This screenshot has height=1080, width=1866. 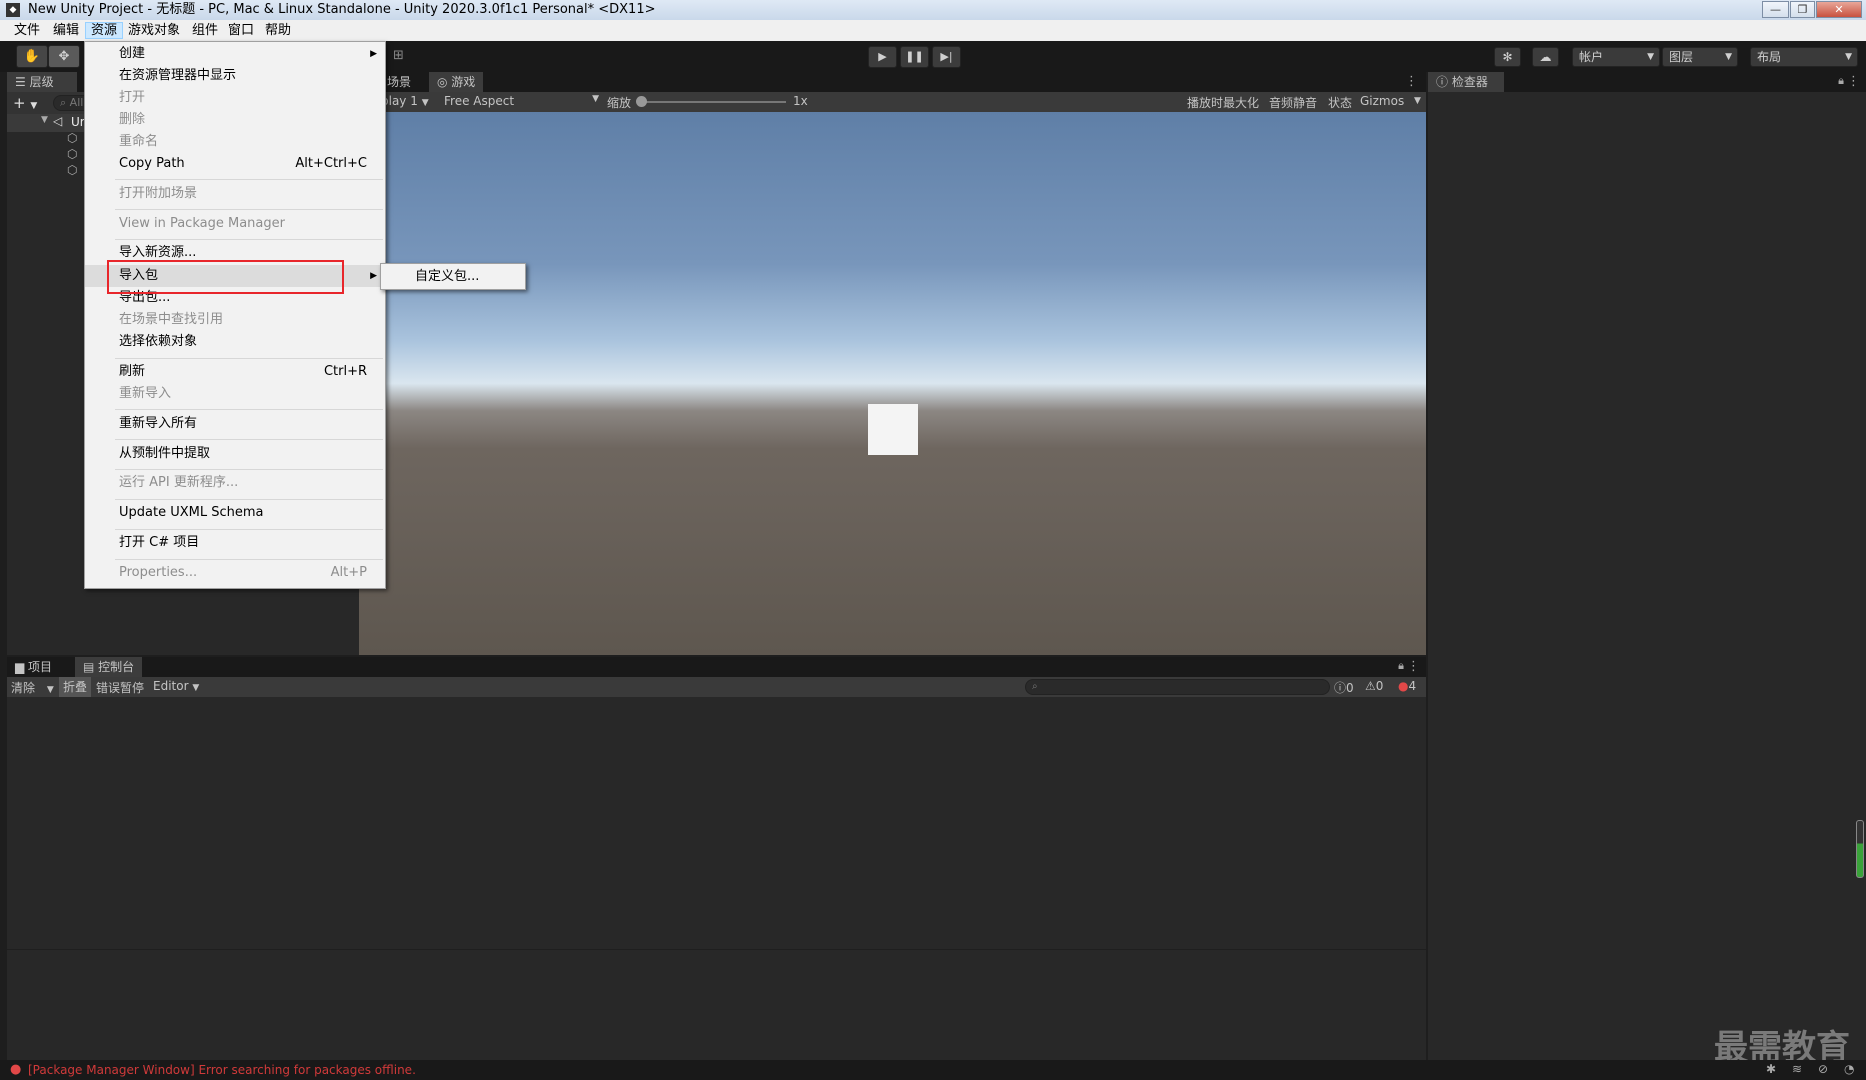 I want to click on menu-help: 帮助, so click(x=278, y=30).